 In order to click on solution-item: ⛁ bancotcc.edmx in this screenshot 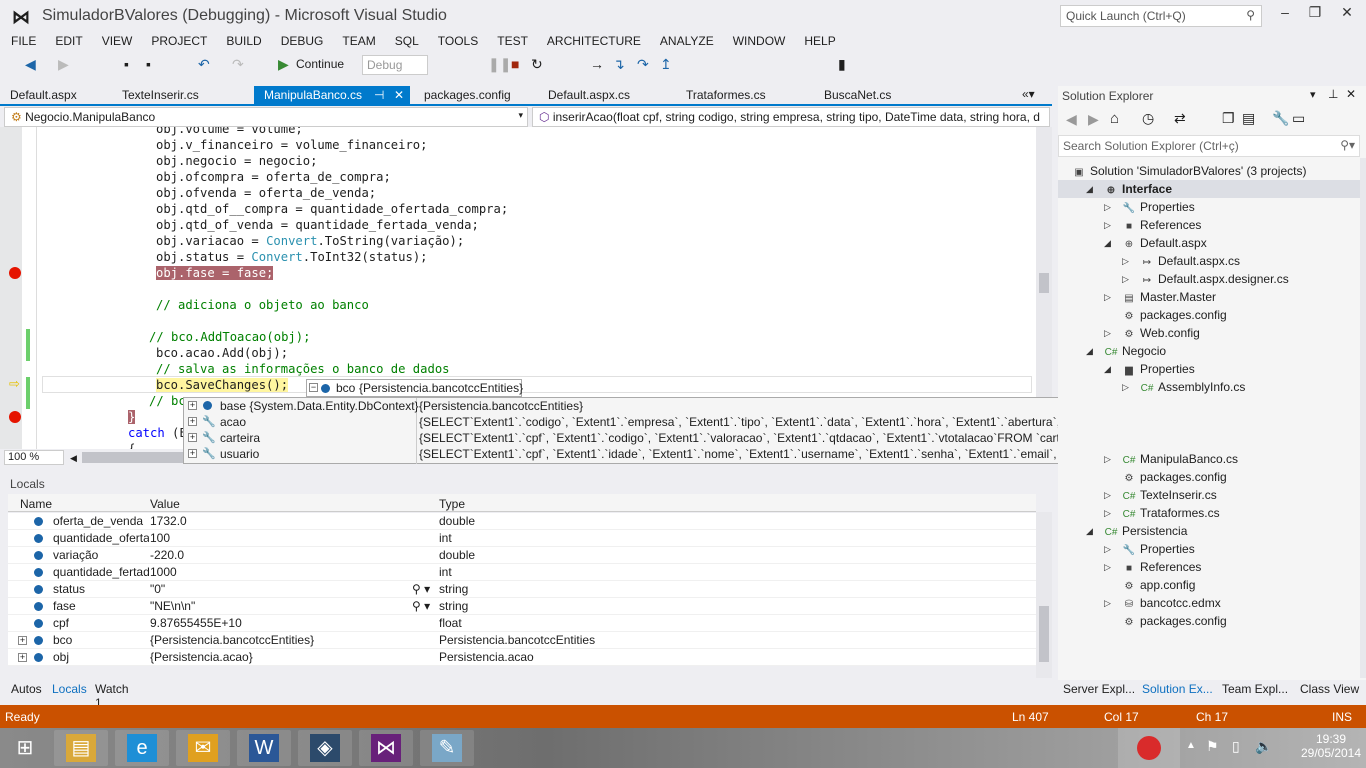, I will do `click(1171, 603)`.